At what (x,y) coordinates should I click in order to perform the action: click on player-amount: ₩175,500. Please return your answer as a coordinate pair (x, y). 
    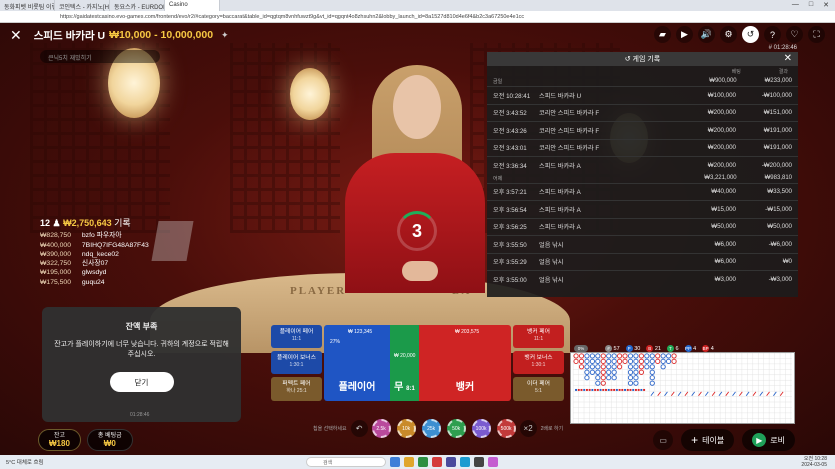
    Looking at the image, I should click on (55, 282).